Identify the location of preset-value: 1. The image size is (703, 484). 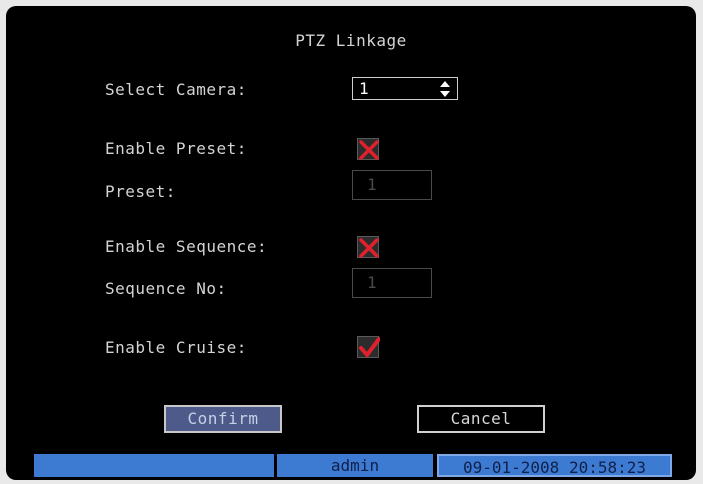
(372, 184).